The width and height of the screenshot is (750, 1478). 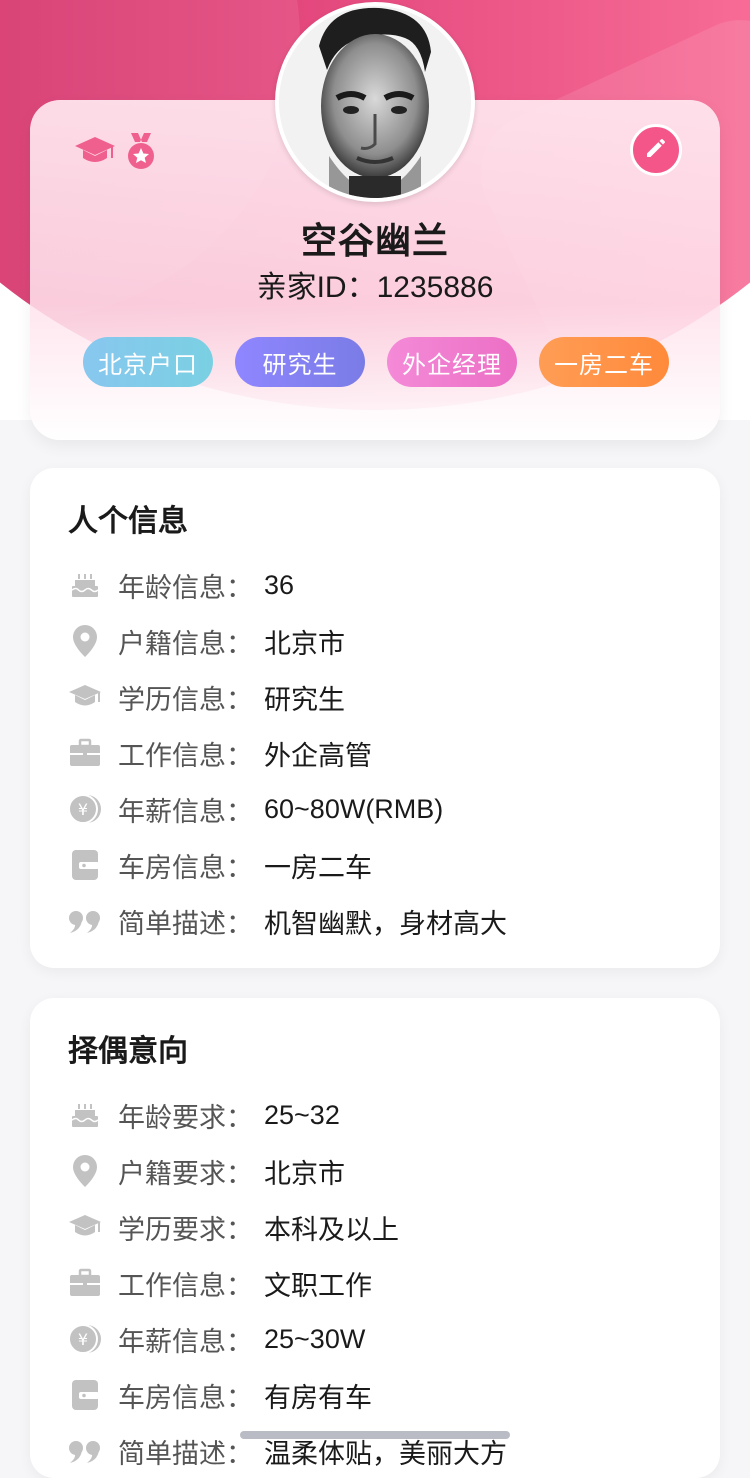 I want to click on profile-name: 空谷幽兰, so click(x=374, y=240).